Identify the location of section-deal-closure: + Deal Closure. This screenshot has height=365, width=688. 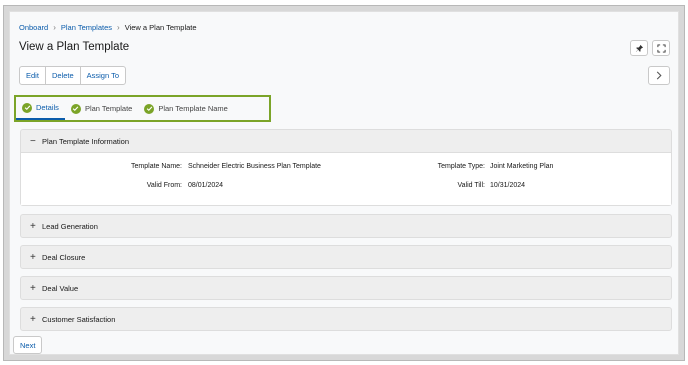
(346, 257).